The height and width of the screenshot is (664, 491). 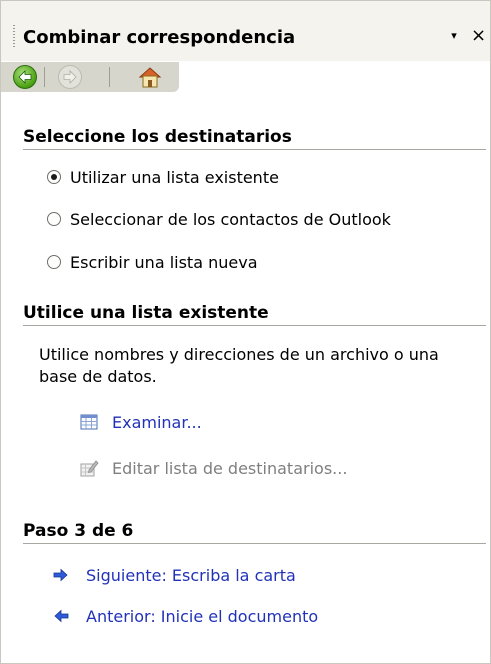 What do you see at coordinates (159, 37) in the screenshot?
I see `task-pane-title: Combinar correspondencia` at bounding box center [159, 37].